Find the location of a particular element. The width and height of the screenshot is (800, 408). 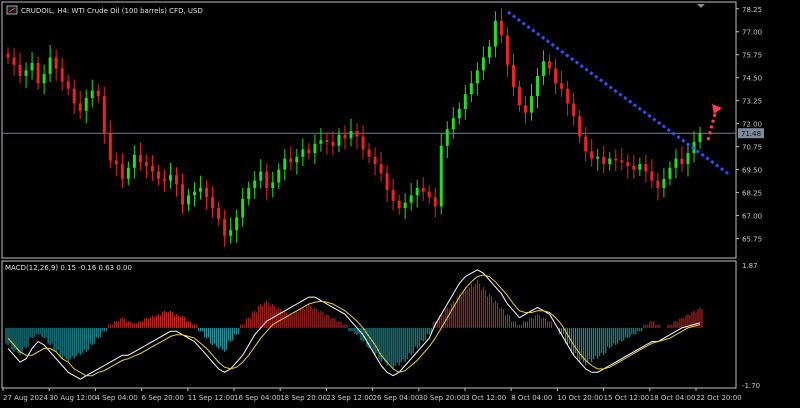

time-axis-label: 16 Sep 04:00 is located at coordinates (257, 398).